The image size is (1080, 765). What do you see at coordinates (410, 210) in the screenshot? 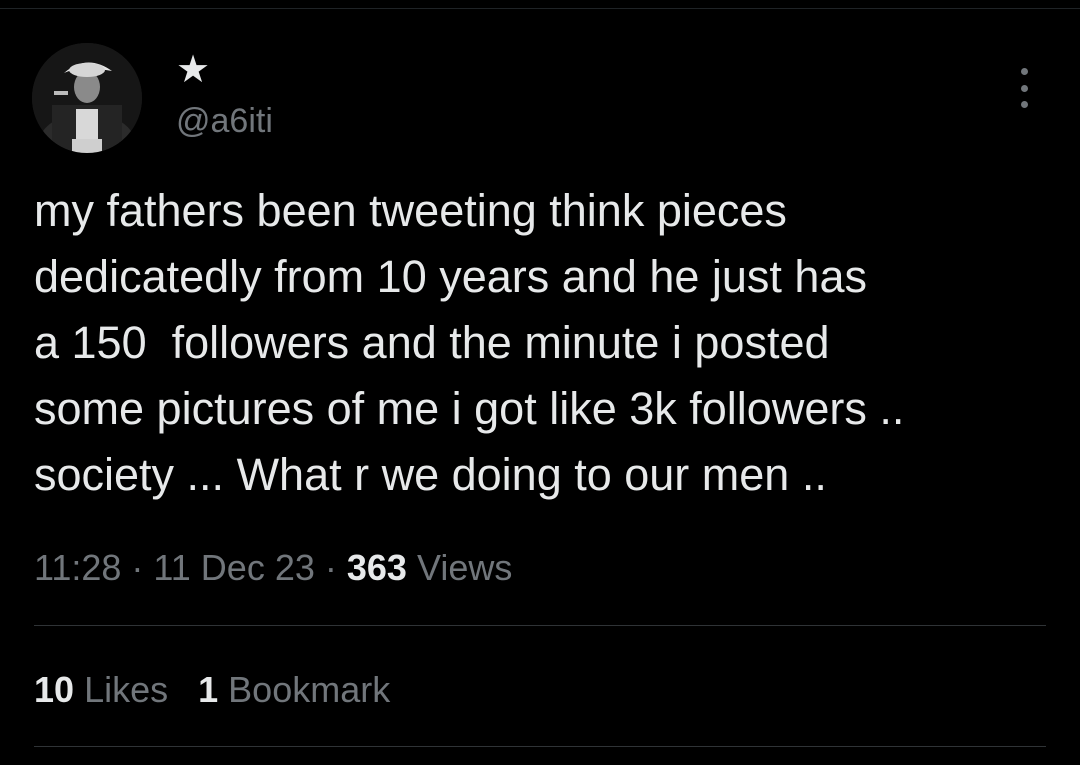
I see `tweet-line: my fathers been tweeting think pieces` at bounding box center [410, 210].